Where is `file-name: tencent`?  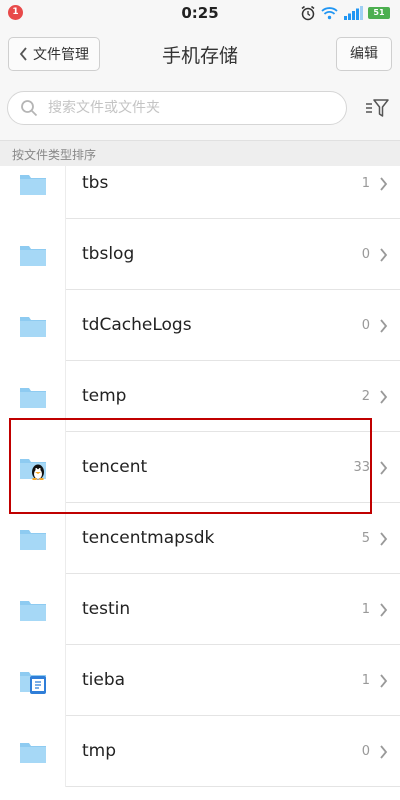 file-name: tencent is located at coordinates (115, 467).